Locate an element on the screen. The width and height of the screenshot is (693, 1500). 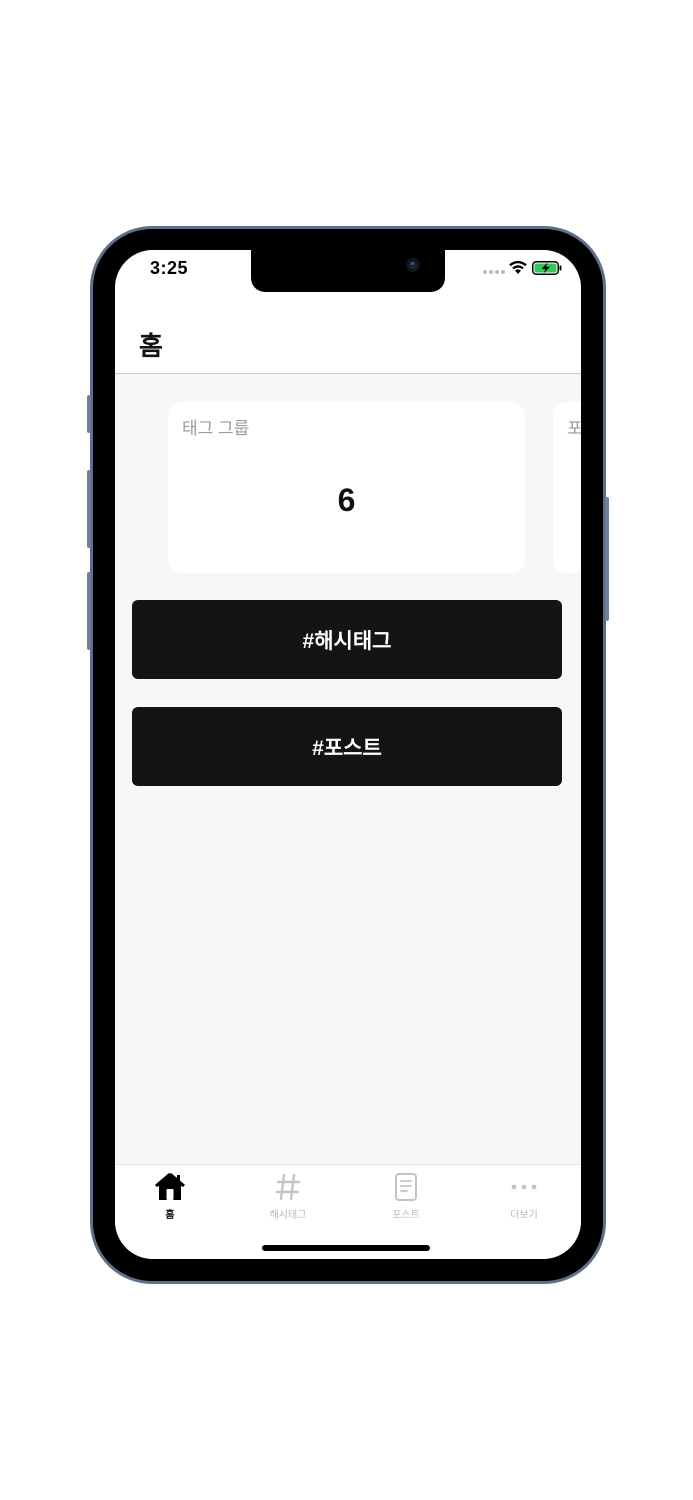
tab-post: 포스트 is located at coordinates (406, 1198).